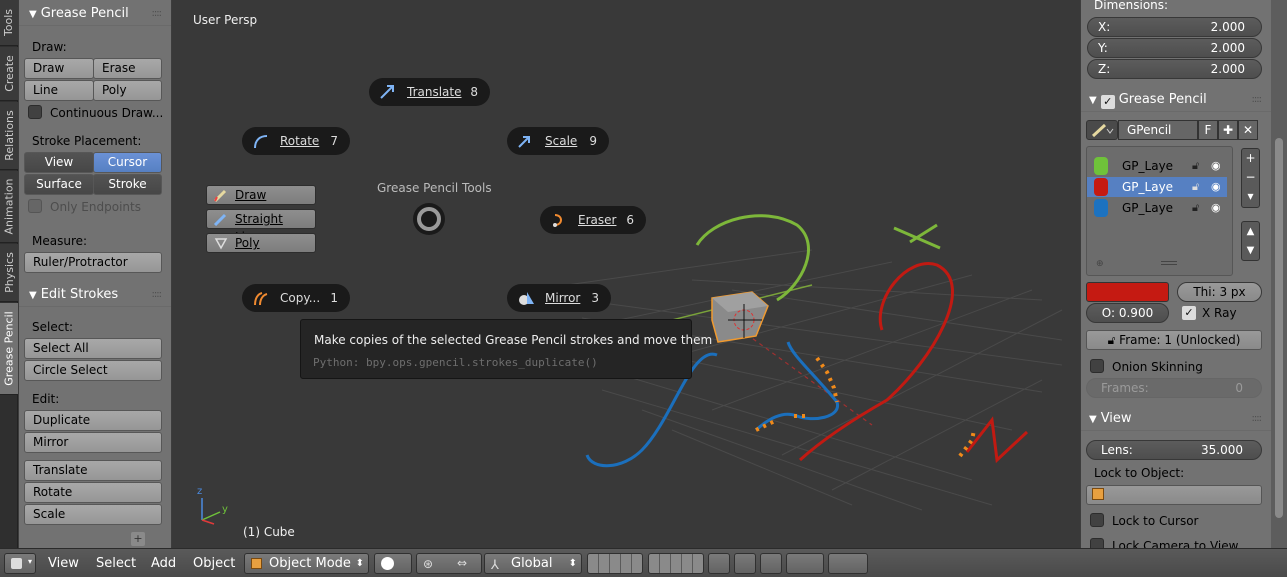  What do you see at coordinates (59, 184) in the screenshot?
I see `placement-surface-button: Surface` at bounding box center [59, 184].